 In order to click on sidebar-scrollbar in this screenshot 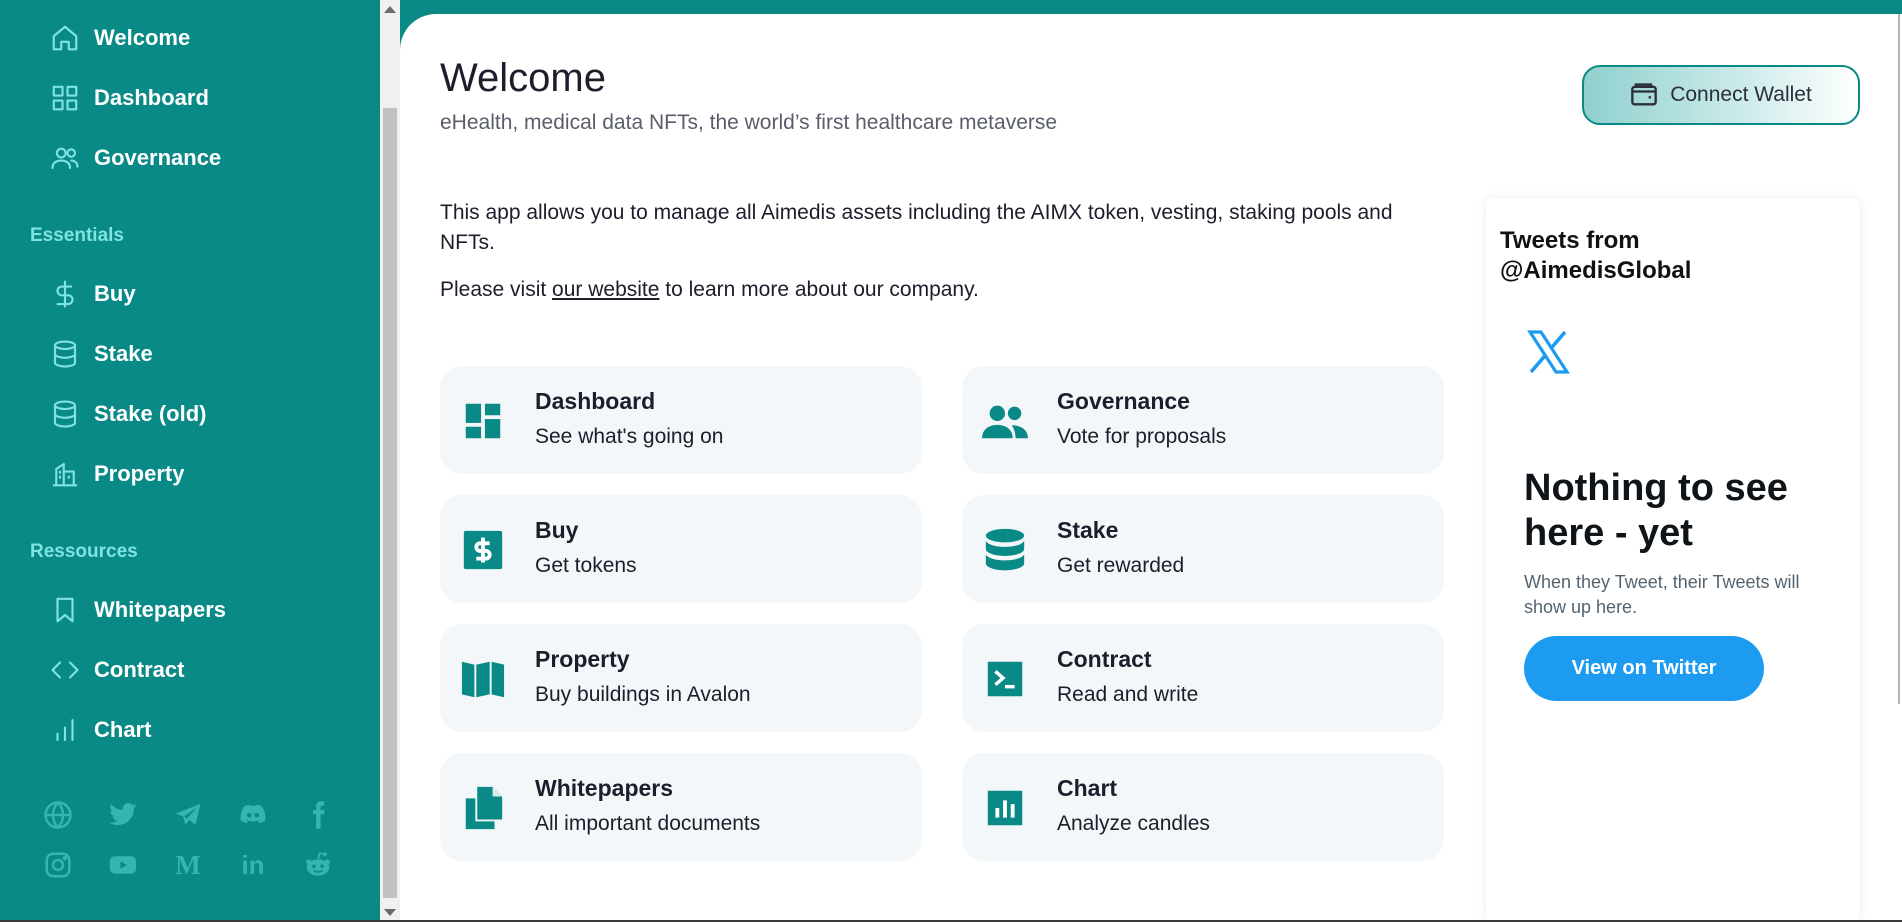, I will do `click(390, 461)`.